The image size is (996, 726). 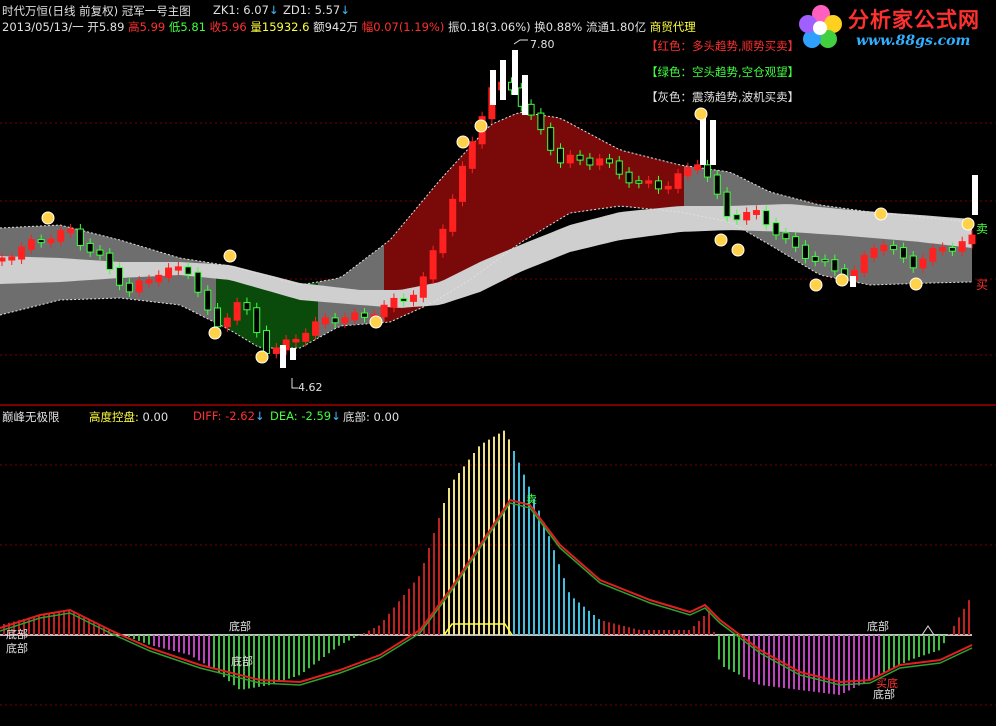 I want to click on float-label: 流通, so click(x=597, y=27).